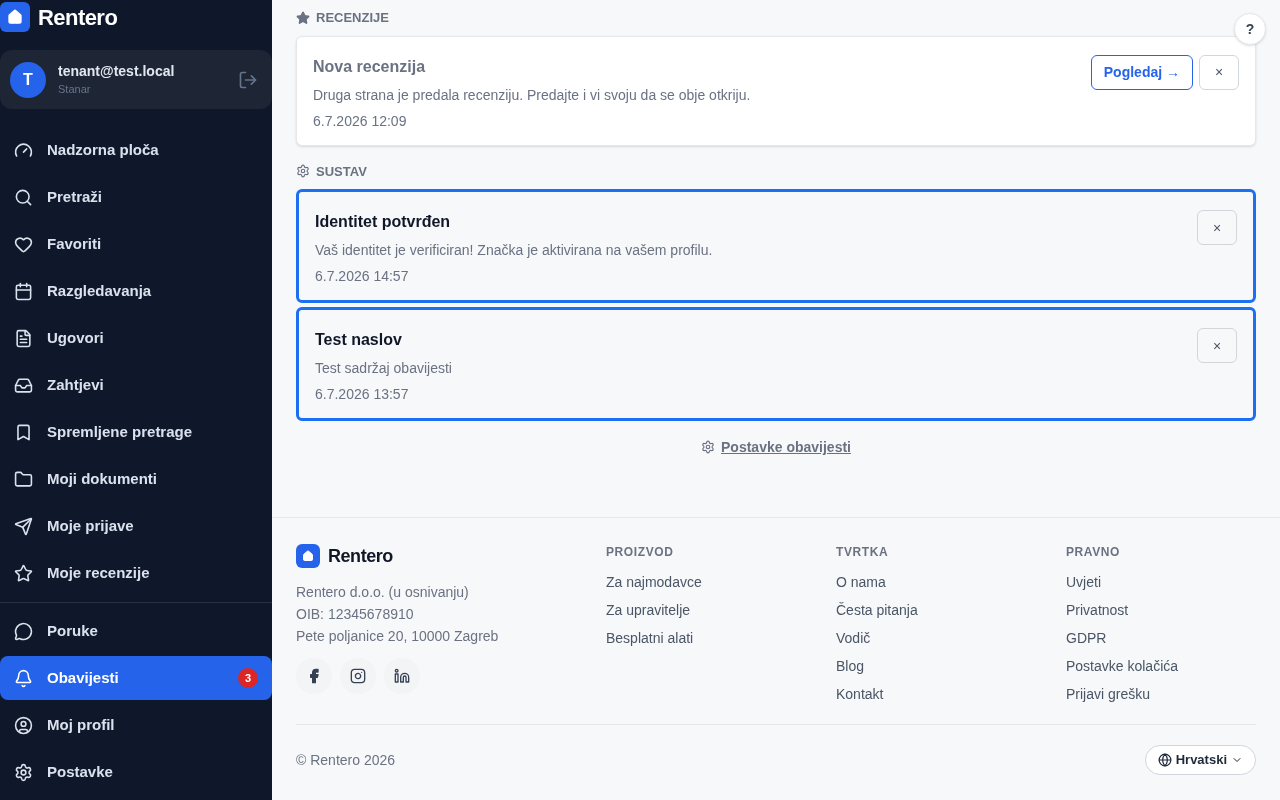  What do you see at coordinates (362, 394) in the screenshot?
I see `notification-time: 6.7.2026 13:57` at bounding box center [362, 394].